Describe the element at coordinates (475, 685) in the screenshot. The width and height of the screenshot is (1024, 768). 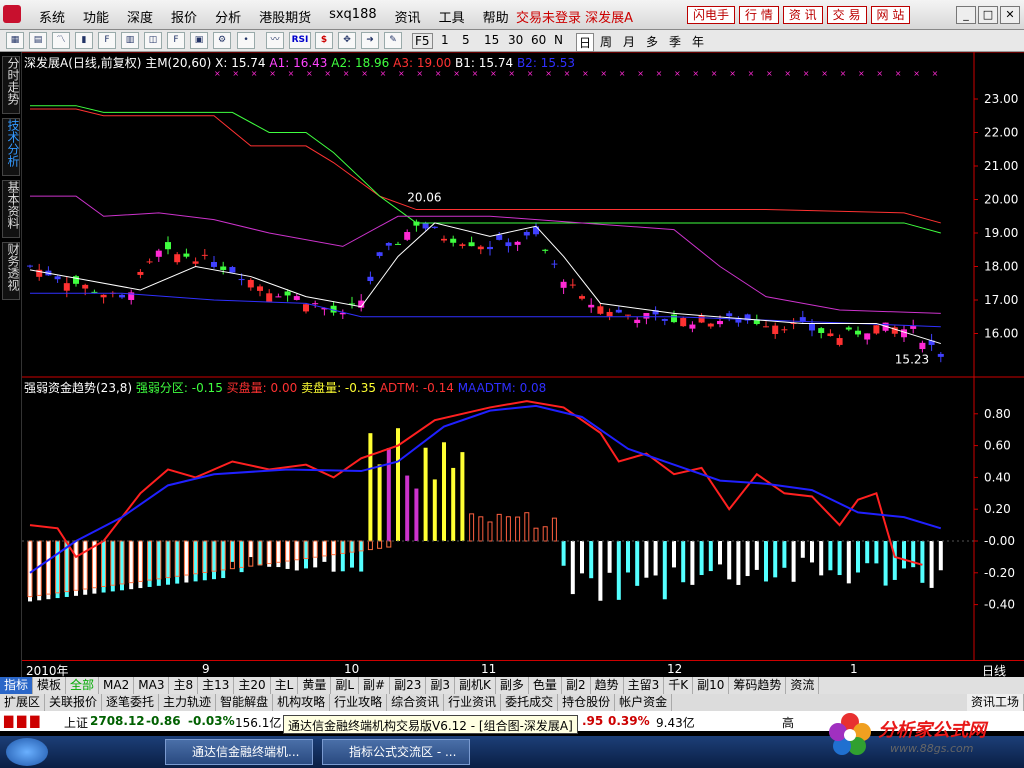
I see `indicator-tab: 副机K` at that location.